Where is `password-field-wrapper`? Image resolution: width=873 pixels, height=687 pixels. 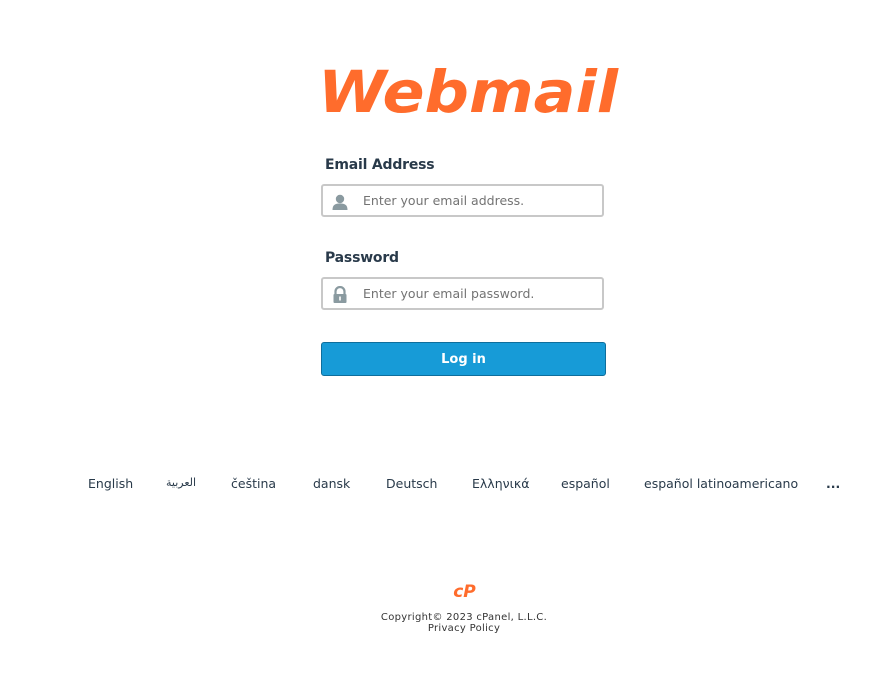 password-field-wrapper is located at coordinates (462, 293).